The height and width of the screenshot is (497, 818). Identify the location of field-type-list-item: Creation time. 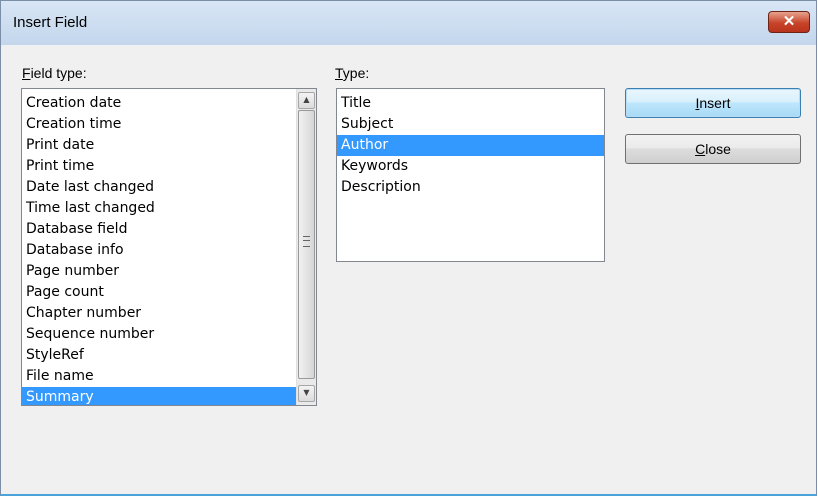
(159, 124).